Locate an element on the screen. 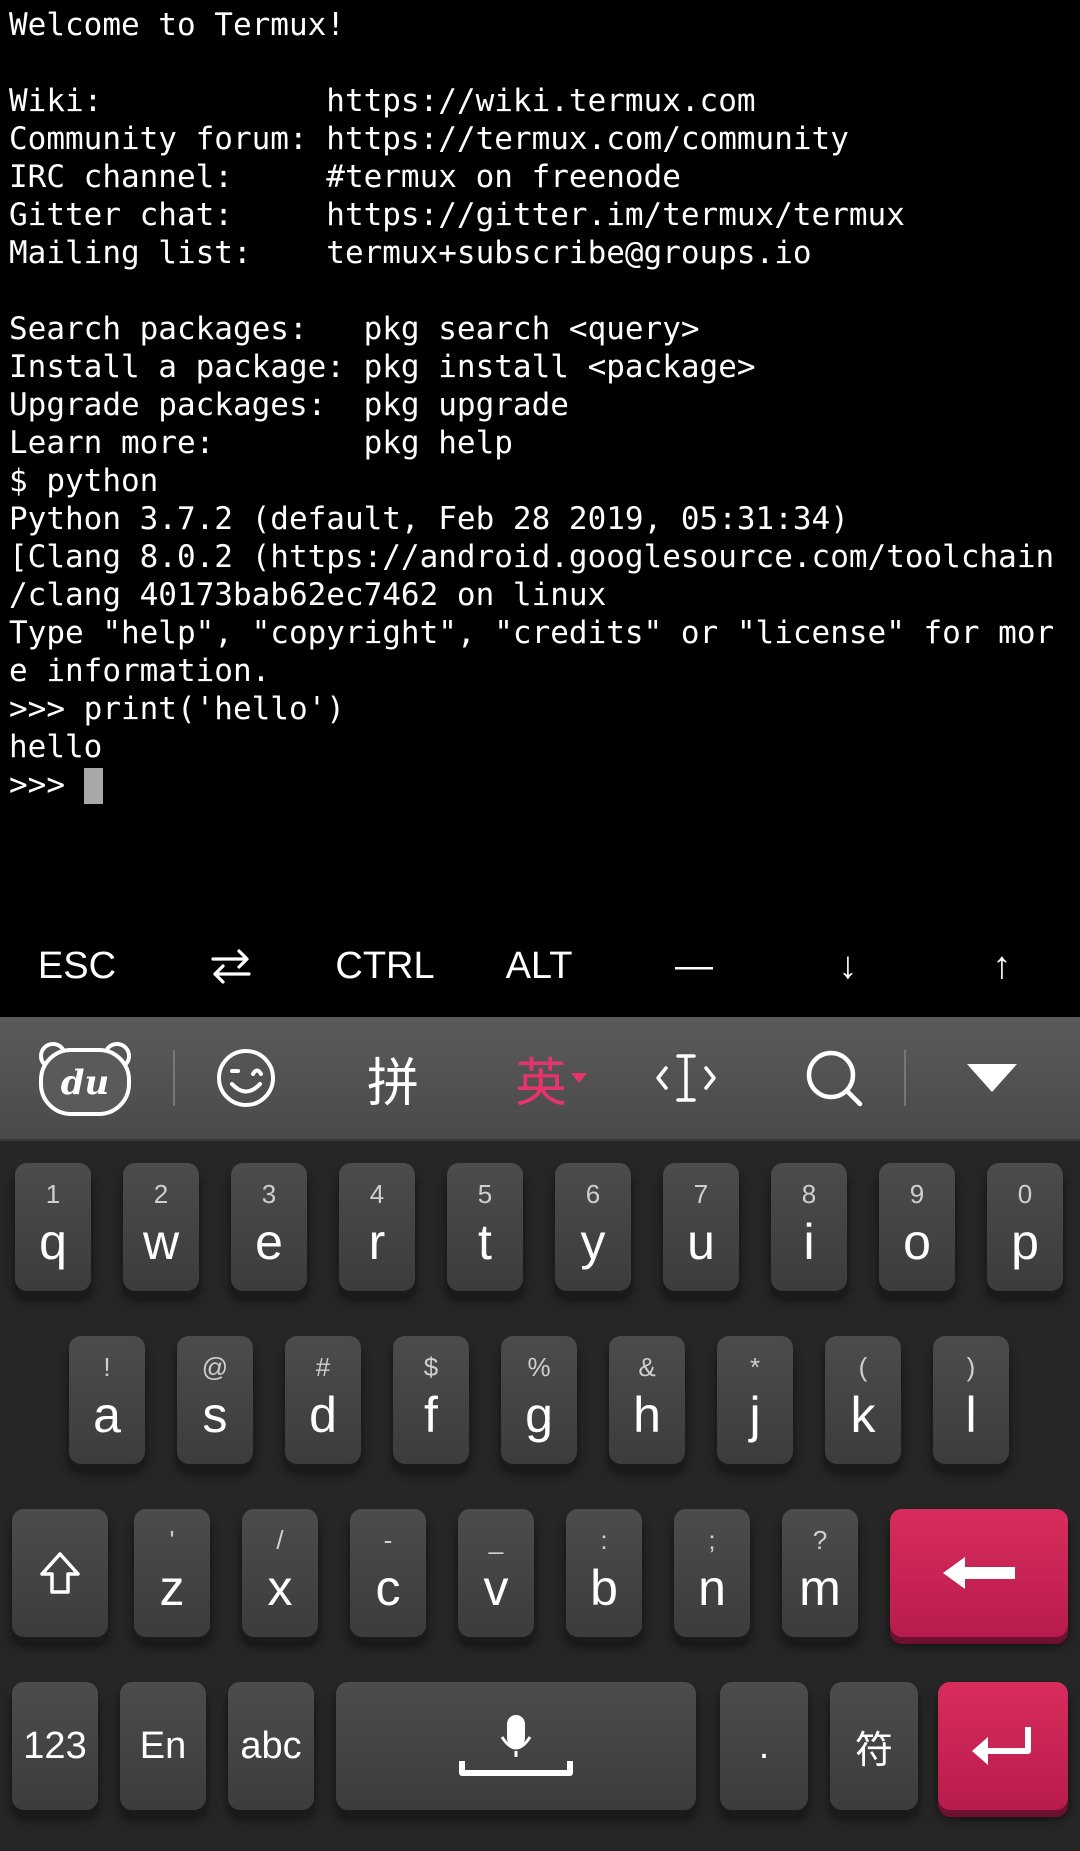  key-w: 2 w is located at coordinates (161, 1227).